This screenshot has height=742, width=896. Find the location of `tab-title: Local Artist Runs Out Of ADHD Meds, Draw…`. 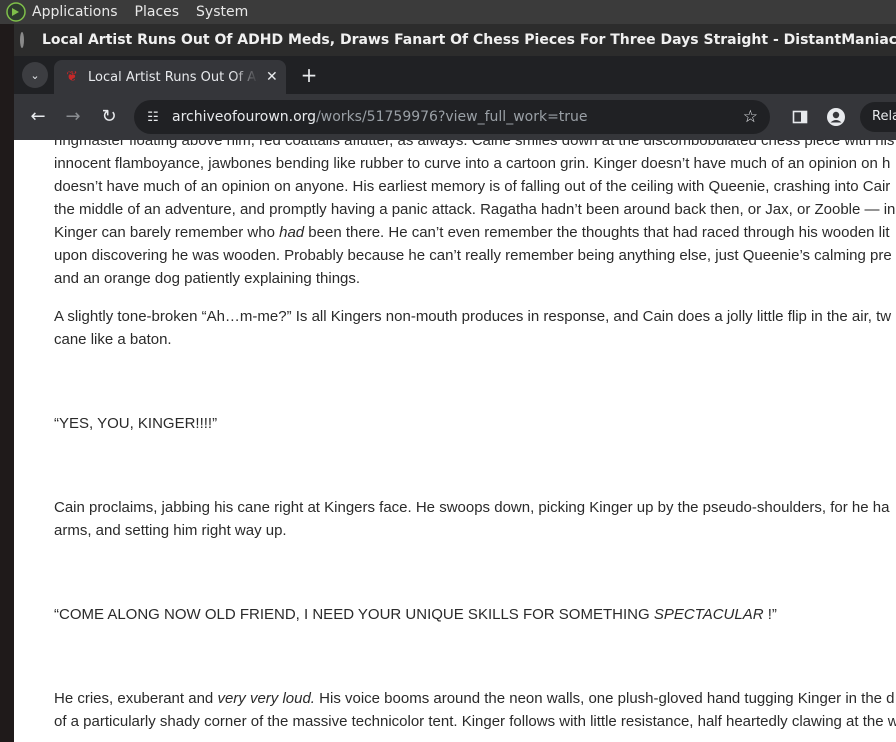

tab-title: Local Artist Runs Out Of ADHD Meds, Draw… is located at coordinates (173, 77).